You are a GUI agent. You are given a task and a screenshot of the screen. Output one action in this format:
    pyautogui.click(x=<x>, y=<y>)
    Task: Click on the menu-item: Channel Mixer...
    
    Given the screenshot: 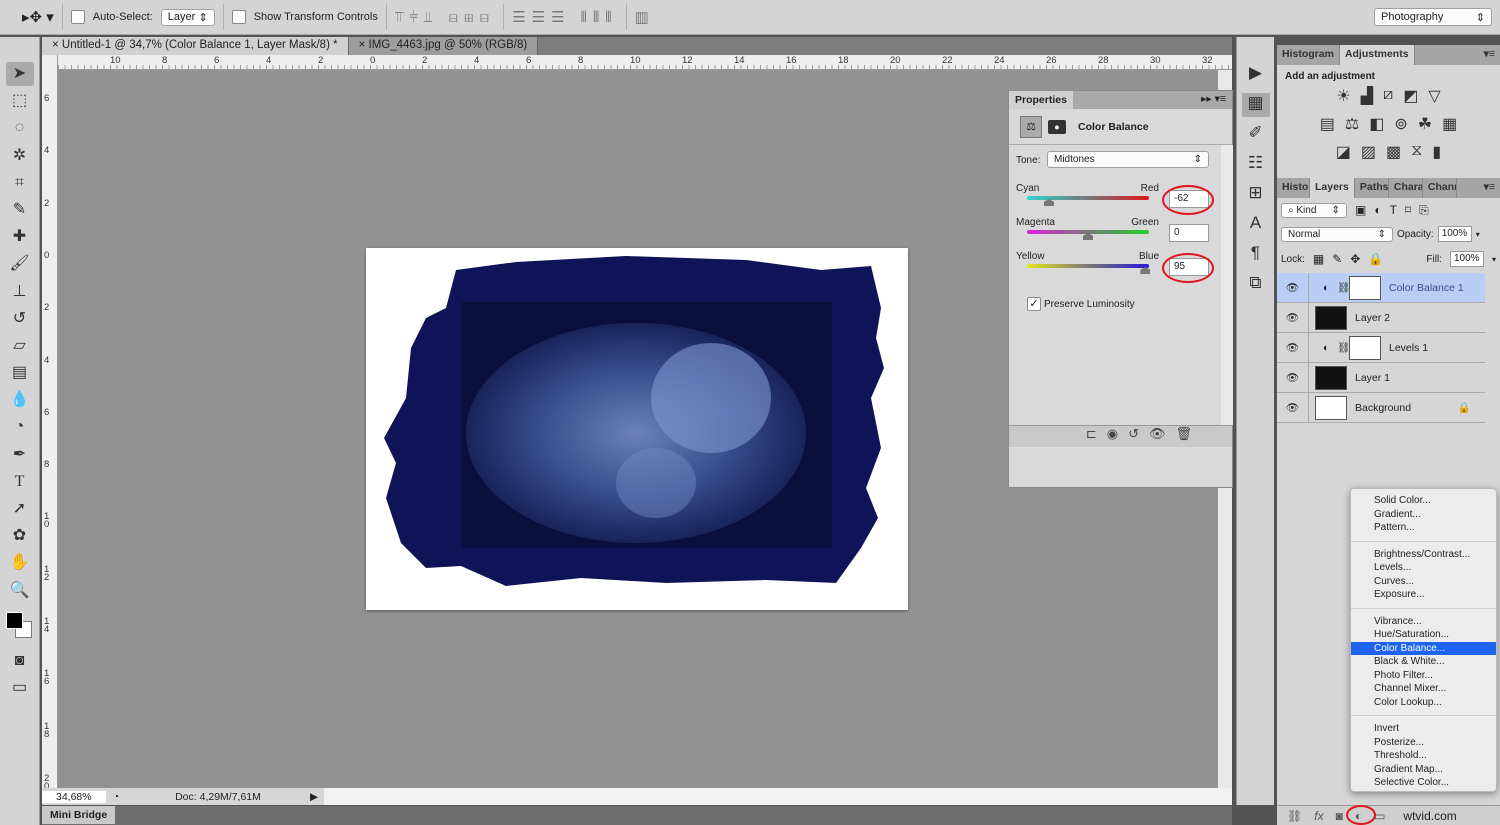 What is the action you would take?
    pyautogui.click(x=1423, y=689)
    